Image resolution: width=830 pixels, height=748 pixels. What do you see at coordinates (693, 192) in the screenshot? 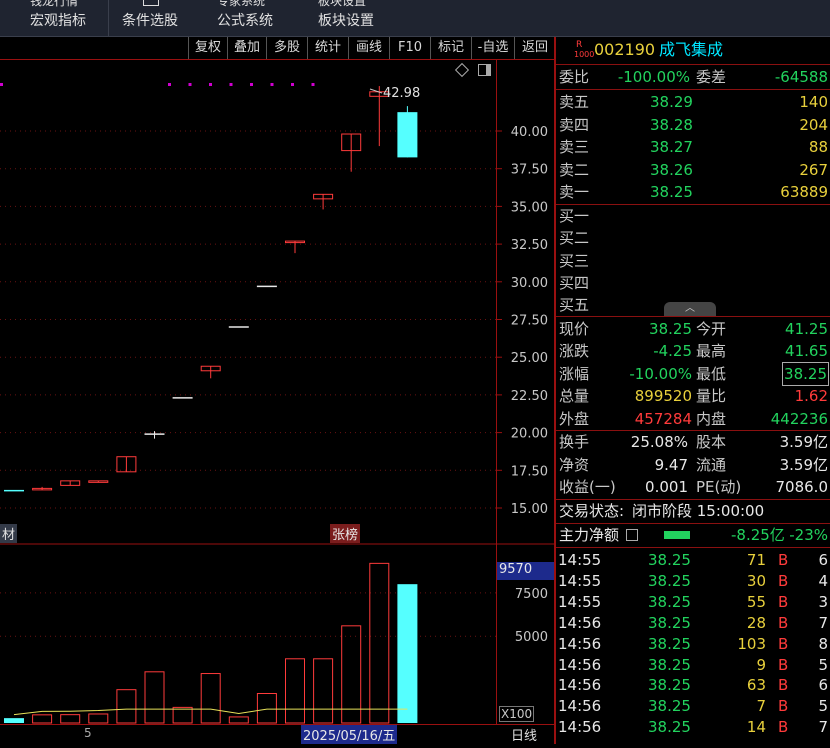
I see `ask-row: 卖一 38.25 63889` at bounding box center [693, 192].